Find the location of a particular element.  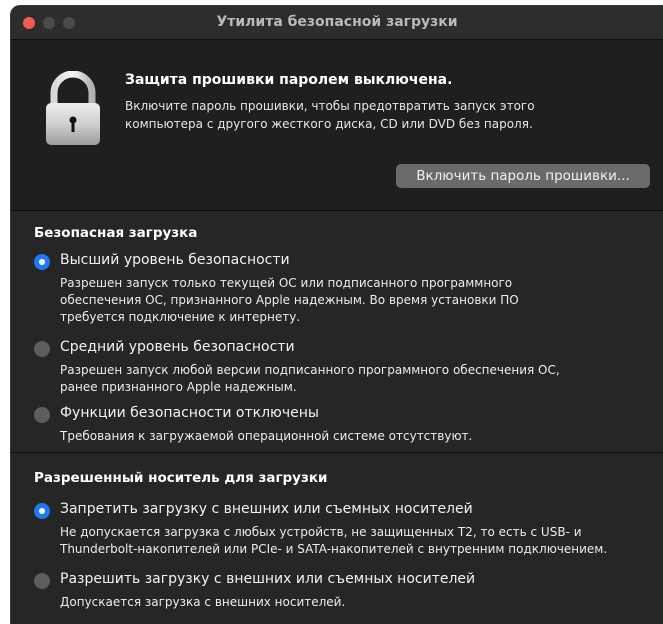

lock-icon is located at coordinates (73, 110).